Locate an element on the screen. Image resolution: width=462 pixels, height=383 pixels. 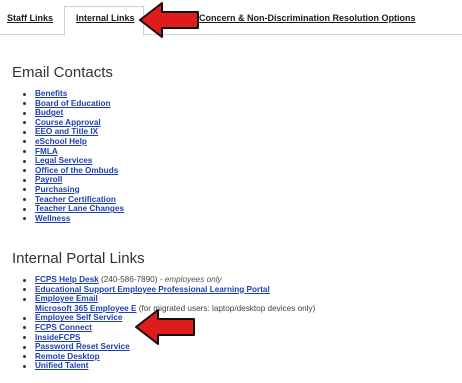
tab-staff-links: Staff Links is located at coordinates (30, 18).